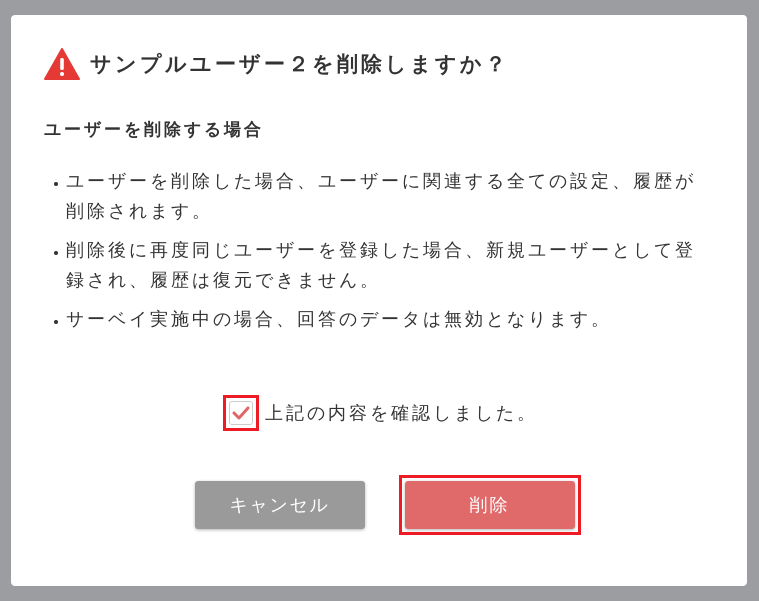 The width and height of the screenshot is (759, 601). Describe the element at coordinates (62, 64) in the screenshot. I see `warning-icon` at that location.